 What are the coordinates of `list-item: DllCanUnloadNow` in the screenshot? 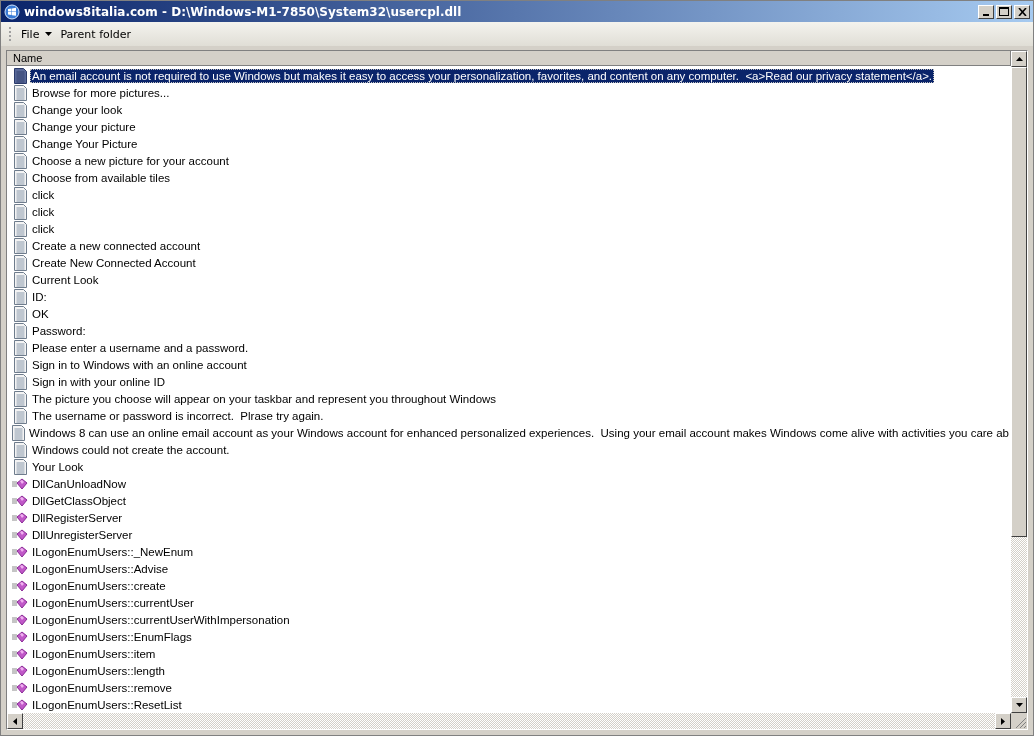 It's located at (79, 483).